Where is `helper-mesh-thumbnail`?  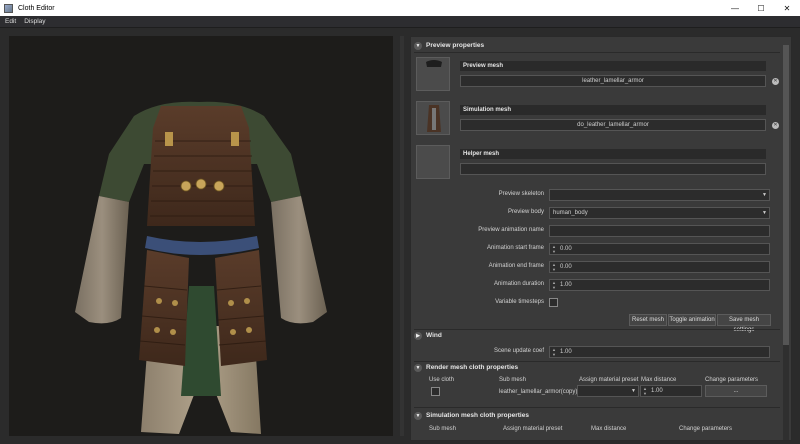
helper-mesh-thumbnail is located at coordinates (433, 162).